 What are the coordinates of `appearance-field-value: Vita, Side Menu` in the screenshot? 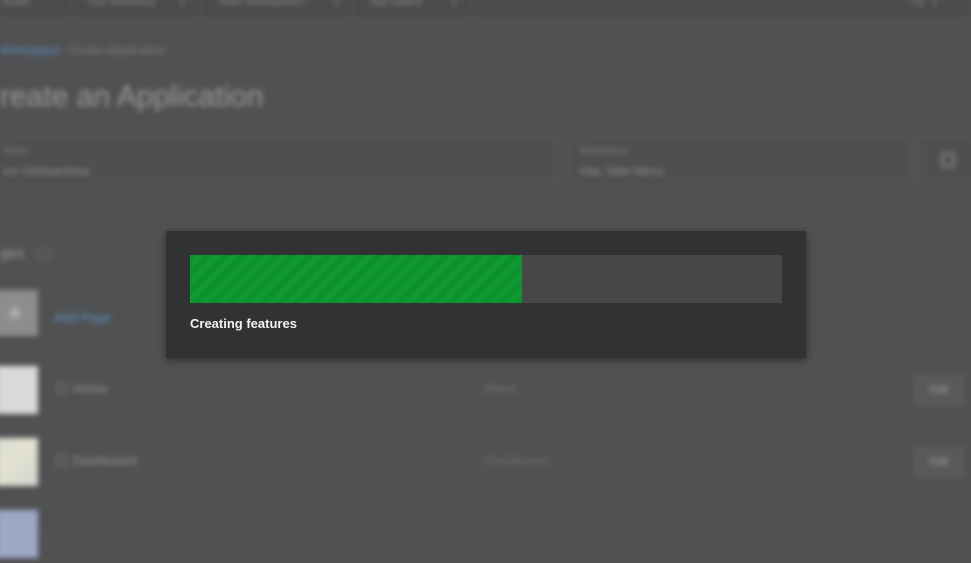 It's located at (621, 171).